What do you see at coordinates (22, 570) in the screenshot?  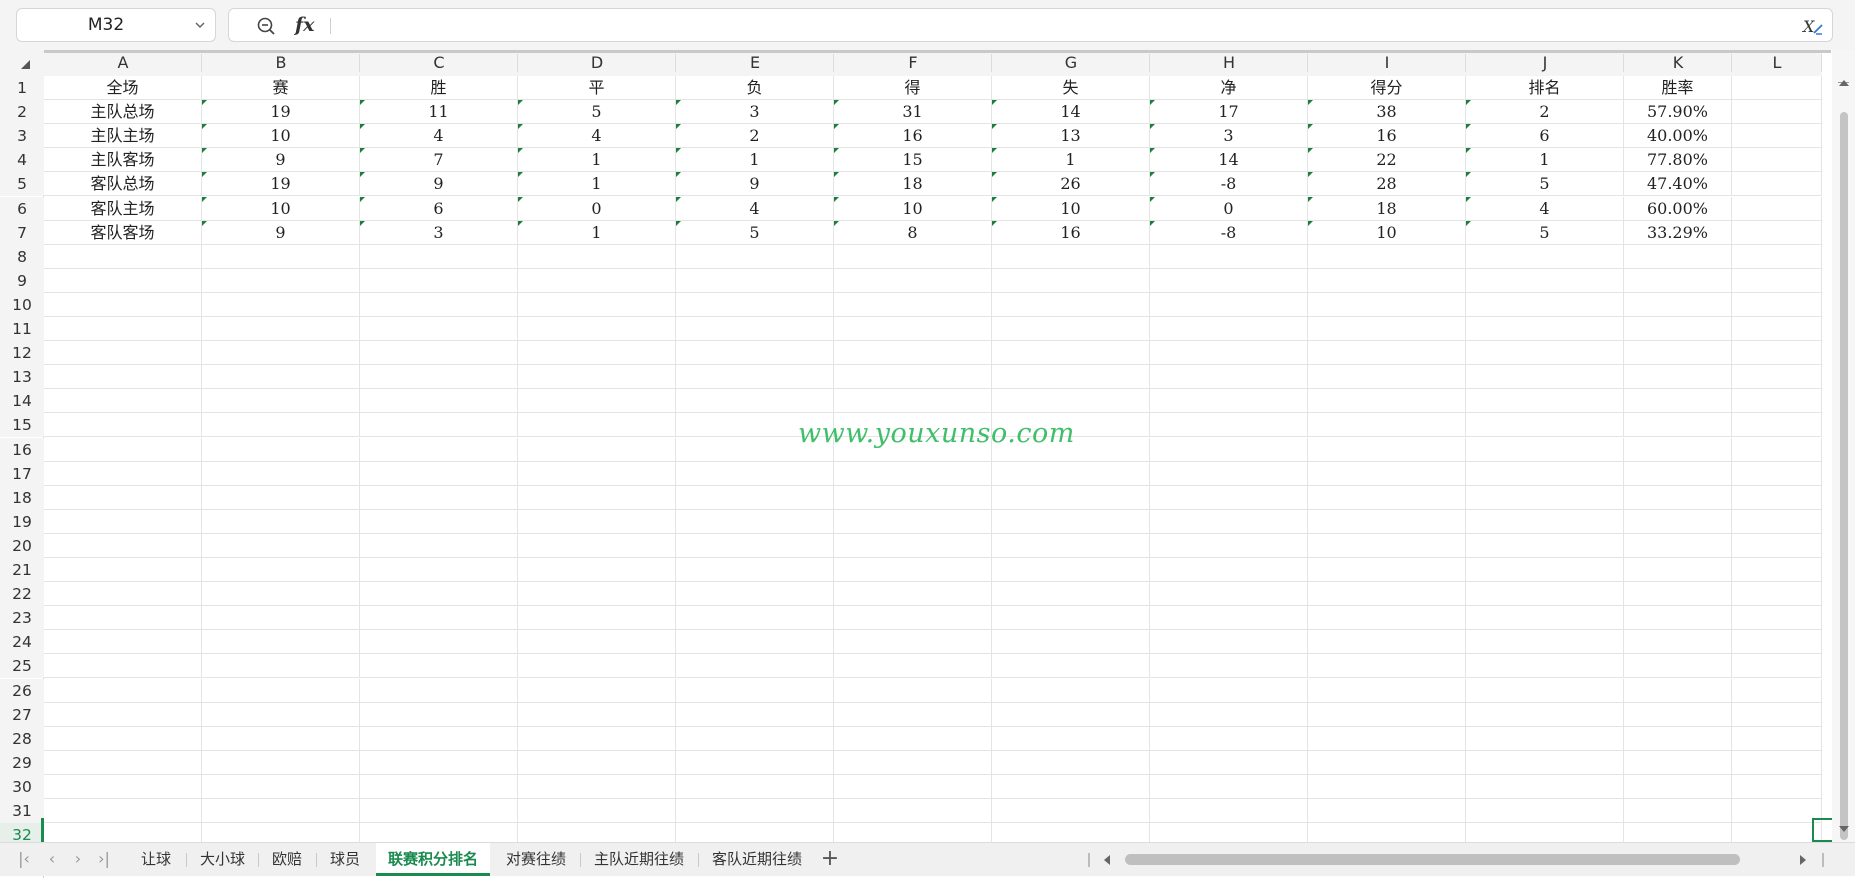 I see `row-header-21: 21` at bounding box center [22, 570].